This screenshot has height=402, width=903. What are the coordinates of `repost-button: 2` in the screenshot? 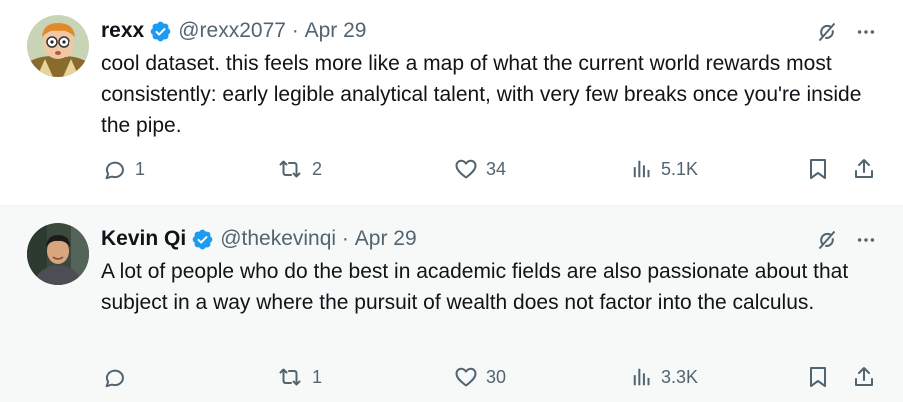 It's located at (299, 169).